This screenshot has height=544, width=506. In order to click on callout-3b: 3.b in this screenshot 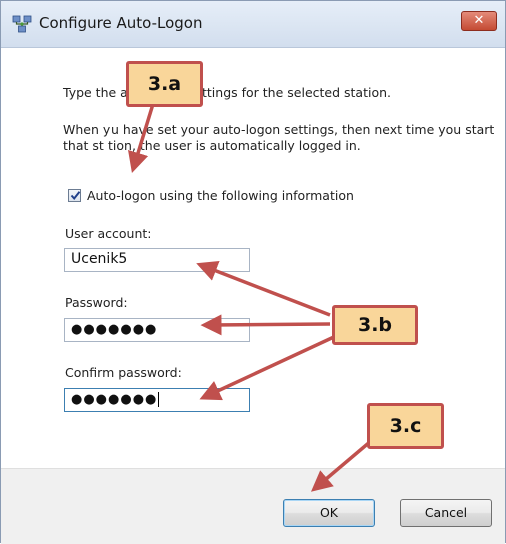, I will do `click(375, 325)`.